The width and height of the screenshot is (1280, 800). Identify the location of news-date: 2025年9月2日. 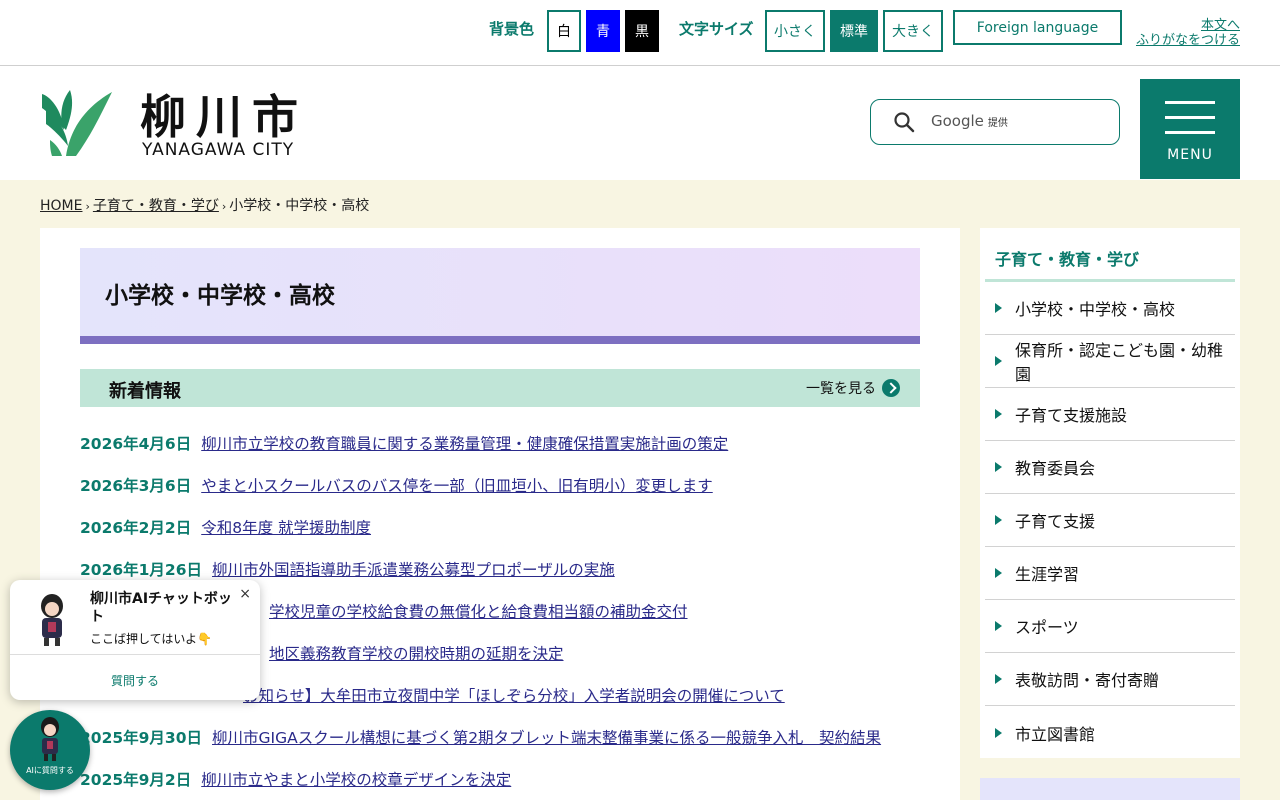
(136, 780).